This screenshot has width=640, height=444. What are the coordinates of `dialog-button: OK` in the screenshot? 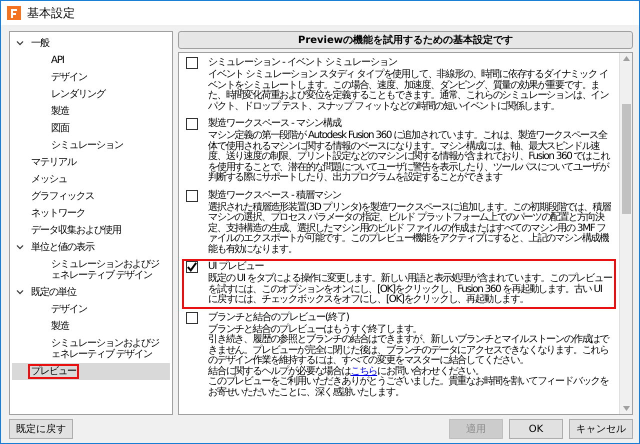 It's located at (536, 429).